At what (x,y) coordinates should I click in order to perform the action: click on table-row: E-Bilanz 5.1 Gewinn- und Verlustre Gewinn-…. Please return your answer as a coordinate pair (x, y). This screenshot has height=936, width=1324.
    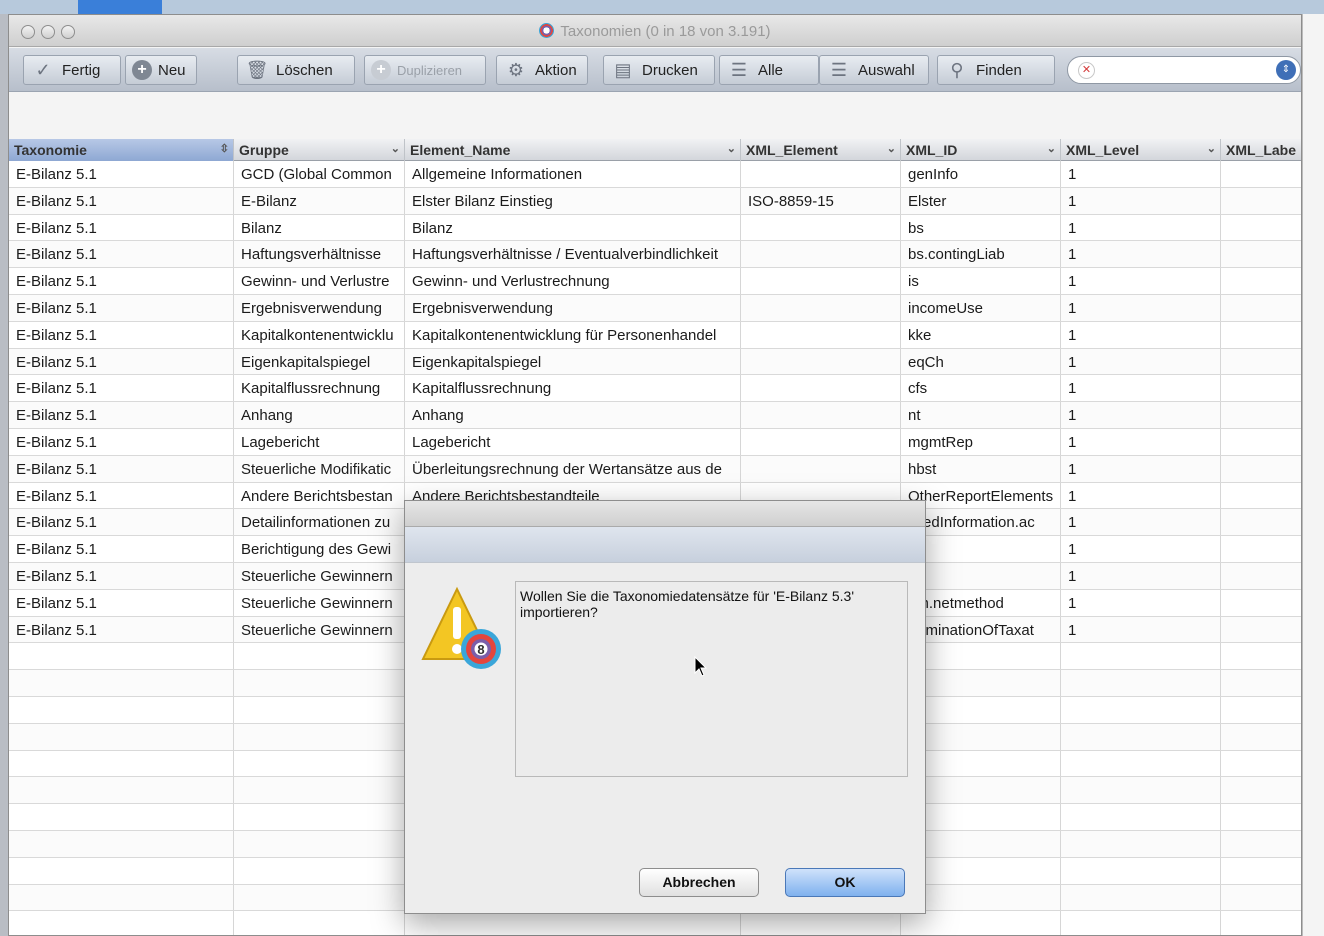
    Looking at the image, I should click on (655, 281).